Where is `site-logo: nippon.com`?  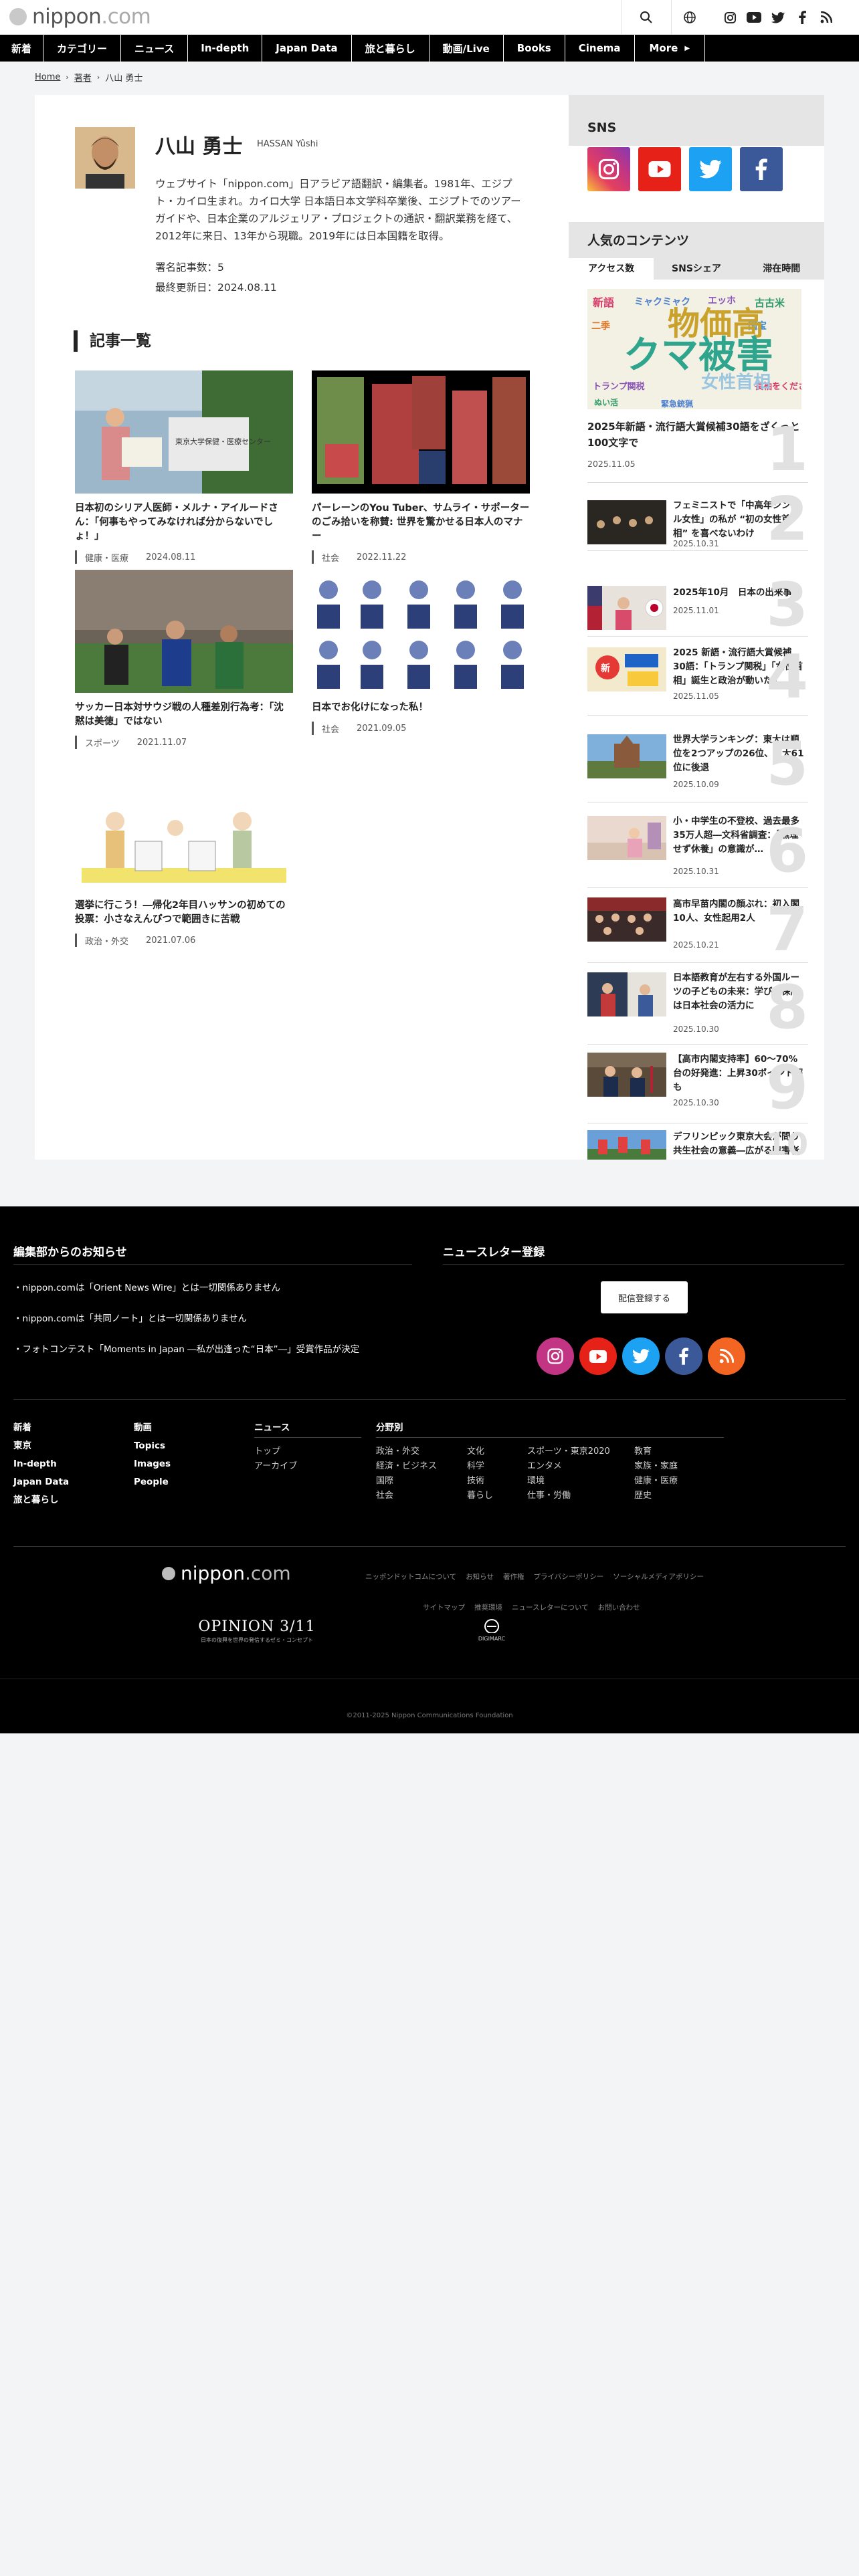
site-logo: nippon.com is located at coordinates (80, 17).